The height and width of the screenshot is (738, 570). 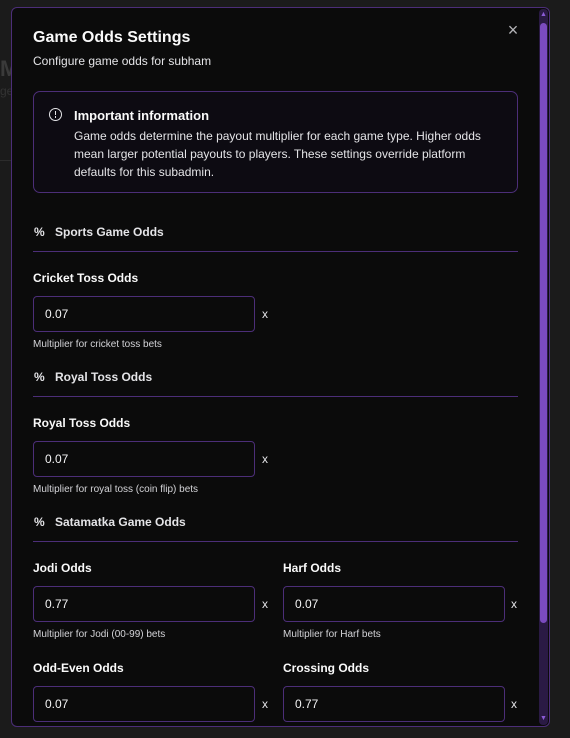 What do you see at coordinates (275, 381) in the screenshot?
I see `section-royal-header: % Royal Toss Odds` at bounding box center [275, 381].